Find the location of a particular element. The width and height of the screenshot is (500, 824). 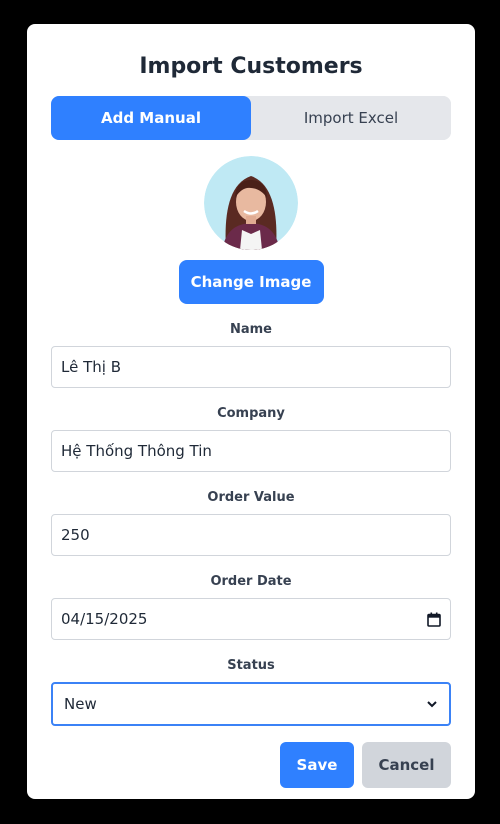

status-label: Status is located at coordinates (251, 665).